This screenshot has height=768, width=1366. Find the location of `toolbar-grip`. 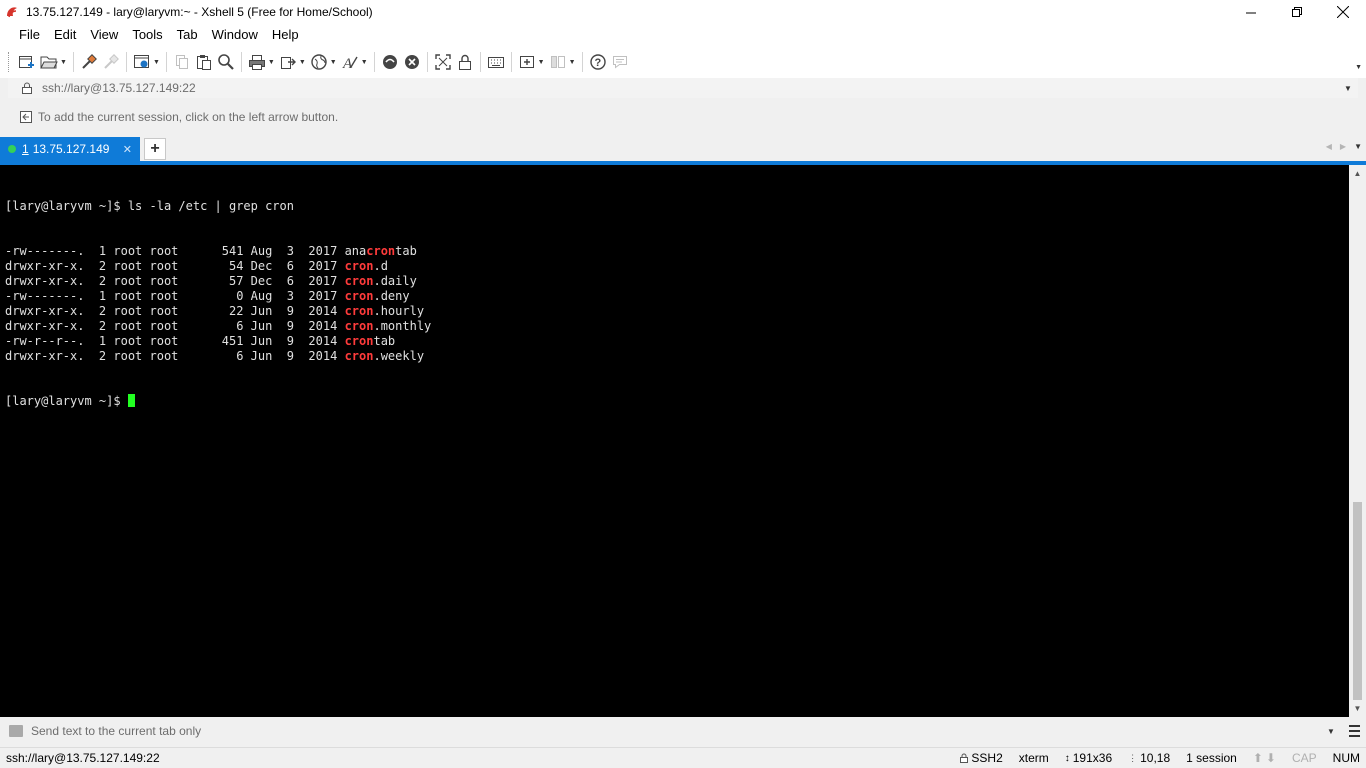

toolbar-grip is located at coordinates (9, 62).